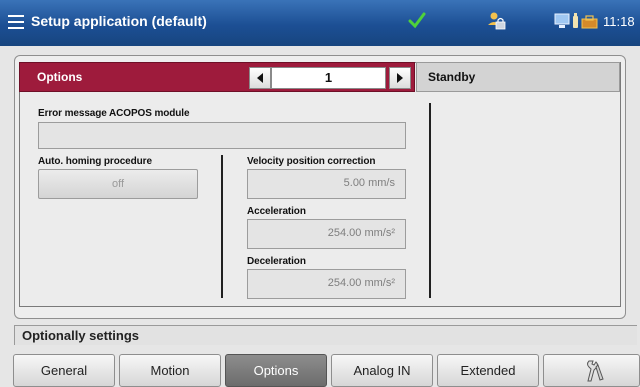 The width and height of the screenshot is (640, 387). What do you see at coordinates (16, 22) in the screenshot?
I see `menu-icon` at bounding box center [16, 22].